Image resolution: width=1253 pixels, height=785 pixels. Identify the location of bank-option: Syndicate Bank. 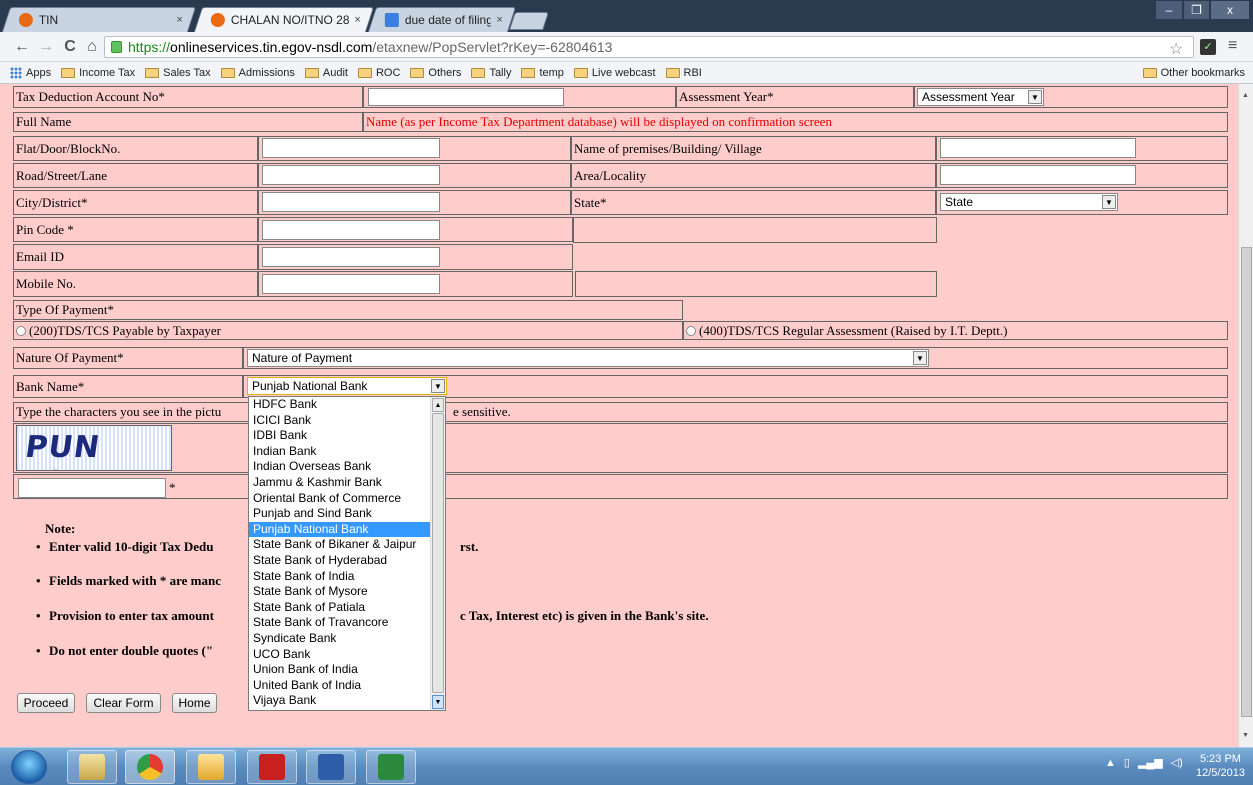
(339, 639).